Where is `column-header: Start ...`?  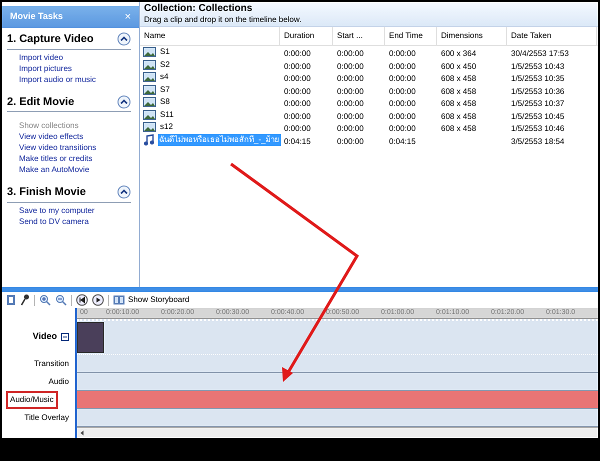
column-header: Start ... is located at coordinates (359, 36).